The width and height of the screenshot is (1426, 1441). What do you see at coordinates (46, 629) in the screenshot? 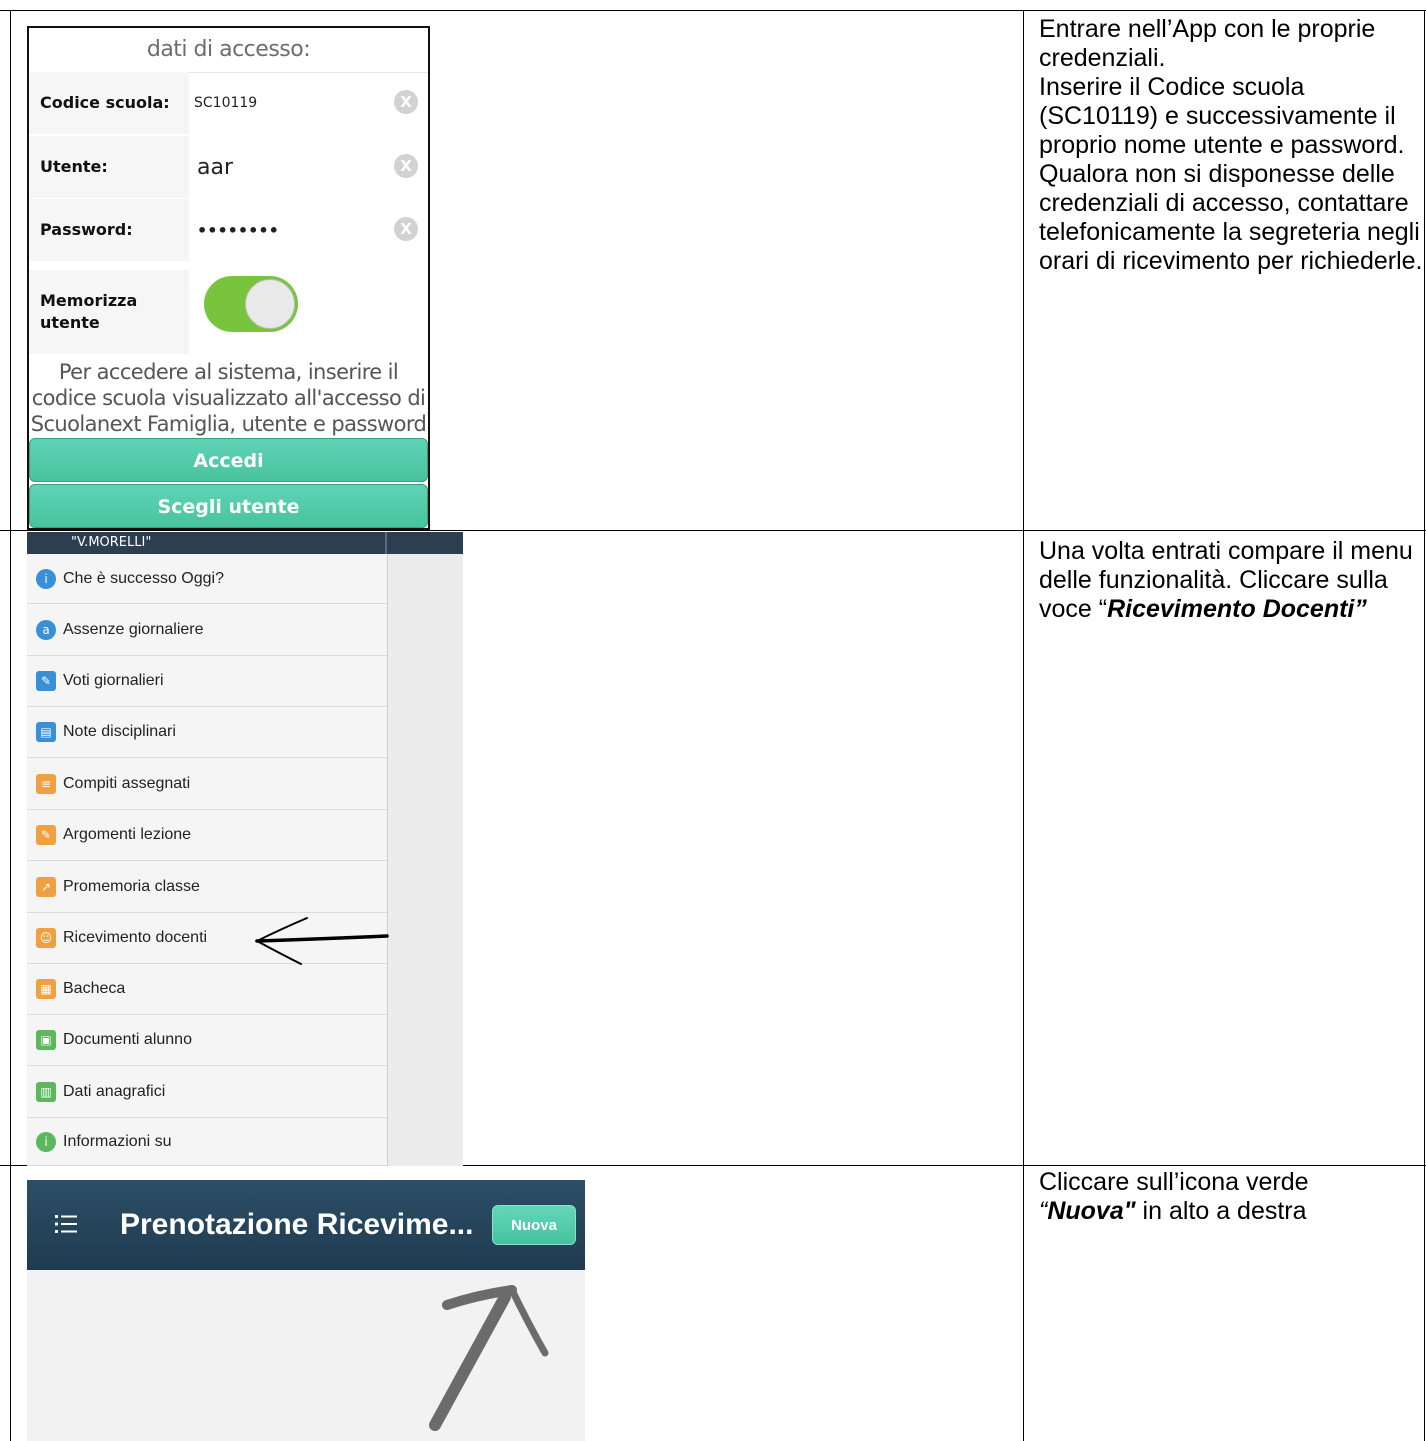
I see `absence-icon: a` at bounding box center [46, 629].